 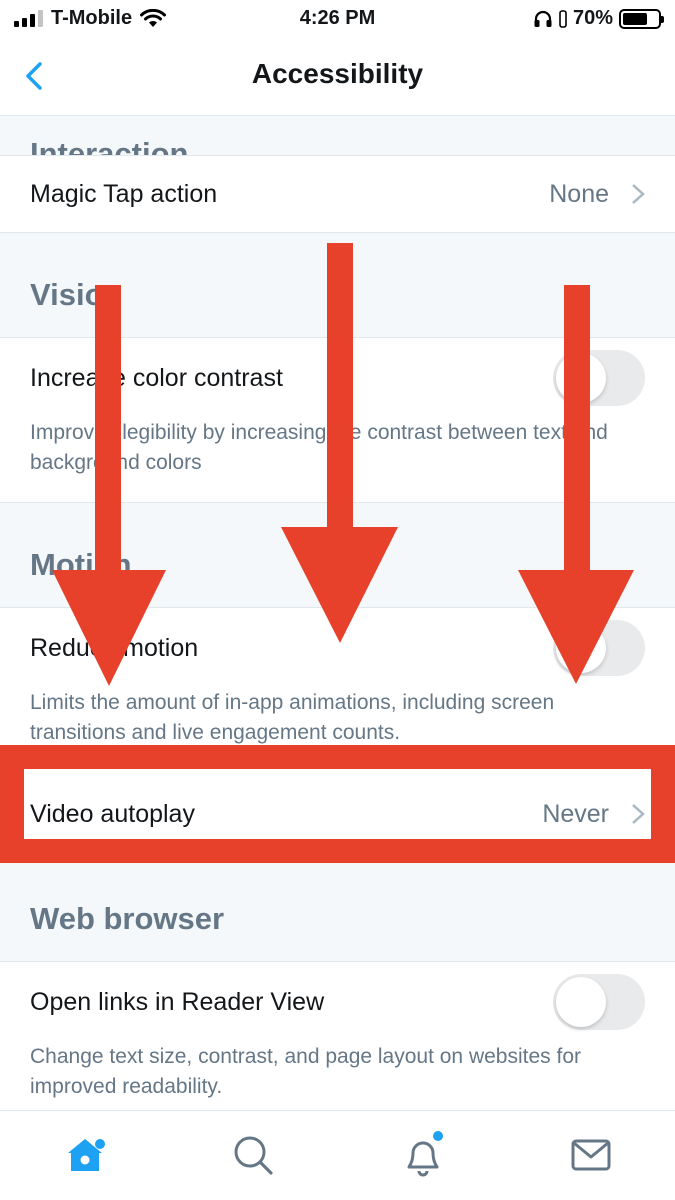 What do you see at coordinates (543, 18) in the screenshot?
I see `headphones-icon` at bounding box center [543, 18].